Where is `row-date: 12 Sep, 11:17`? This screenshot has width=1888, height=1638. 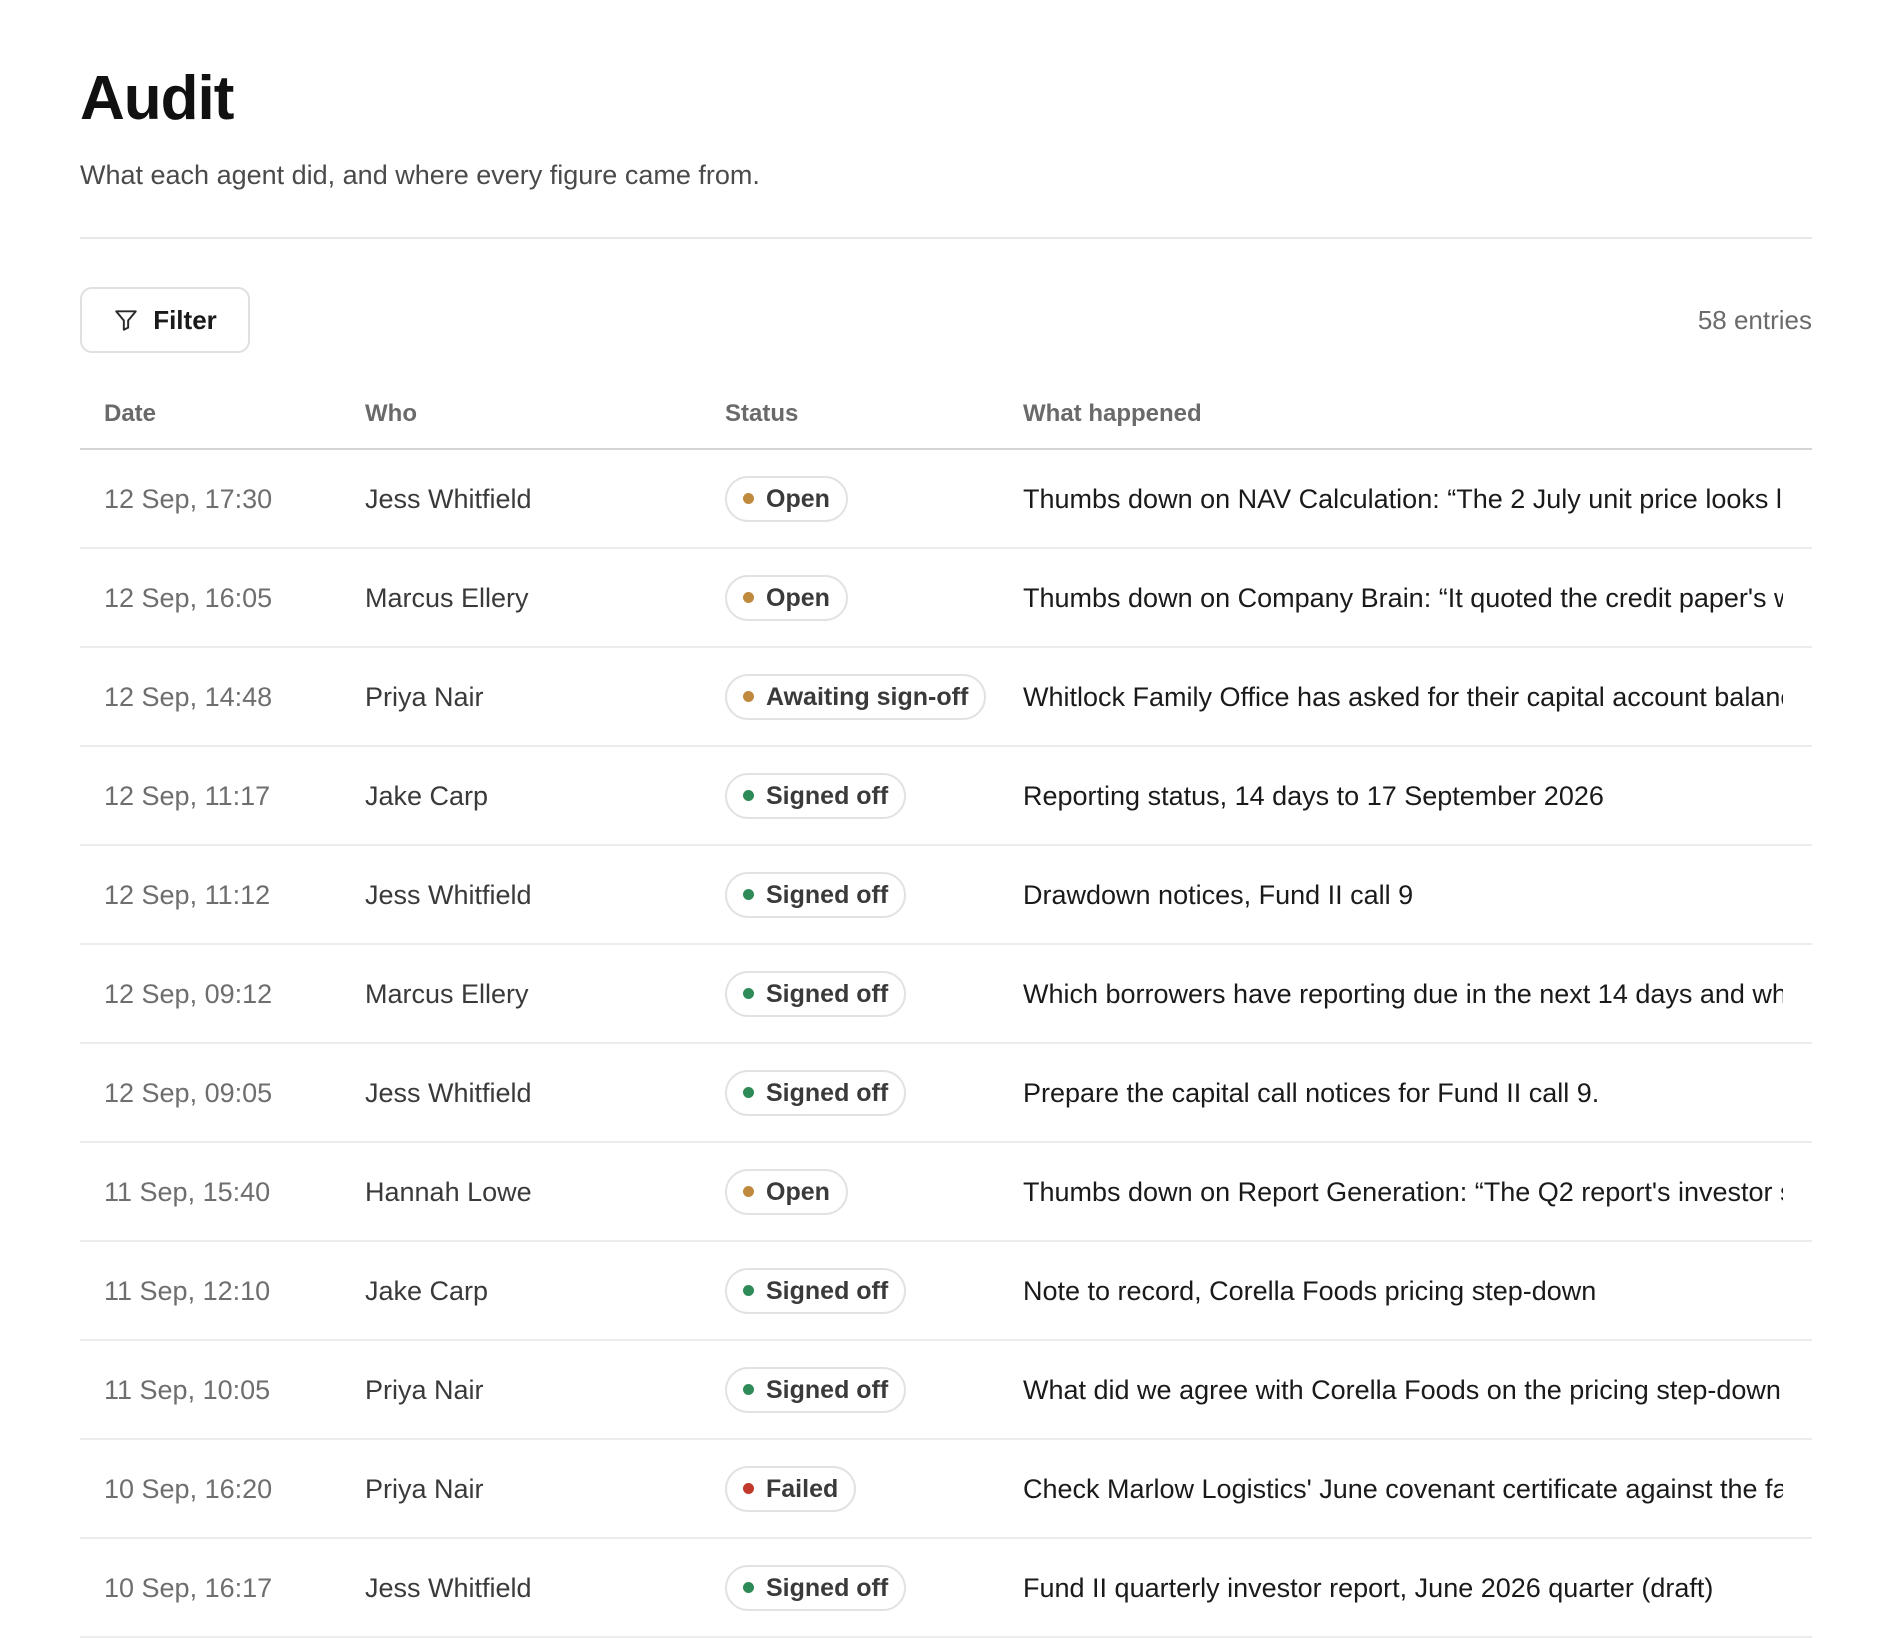 row-date: 12 Sep, 11:17 is located at coordinates (187, 795).